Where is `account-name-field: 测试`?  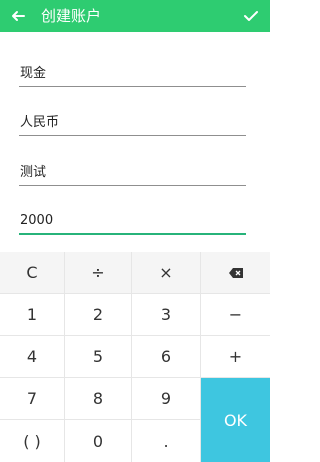 account-name-field: 测试 is located at coordinates (132, 170).